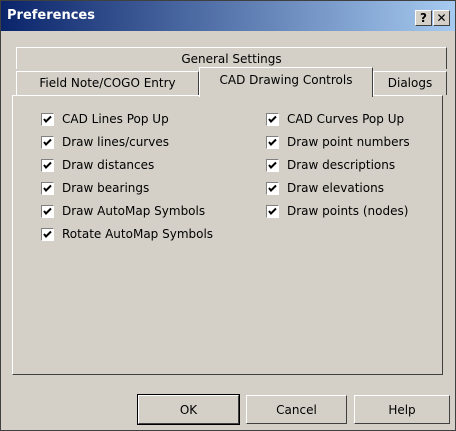  I want to click on tab-general-settings: General Settings, so click(231, 58).